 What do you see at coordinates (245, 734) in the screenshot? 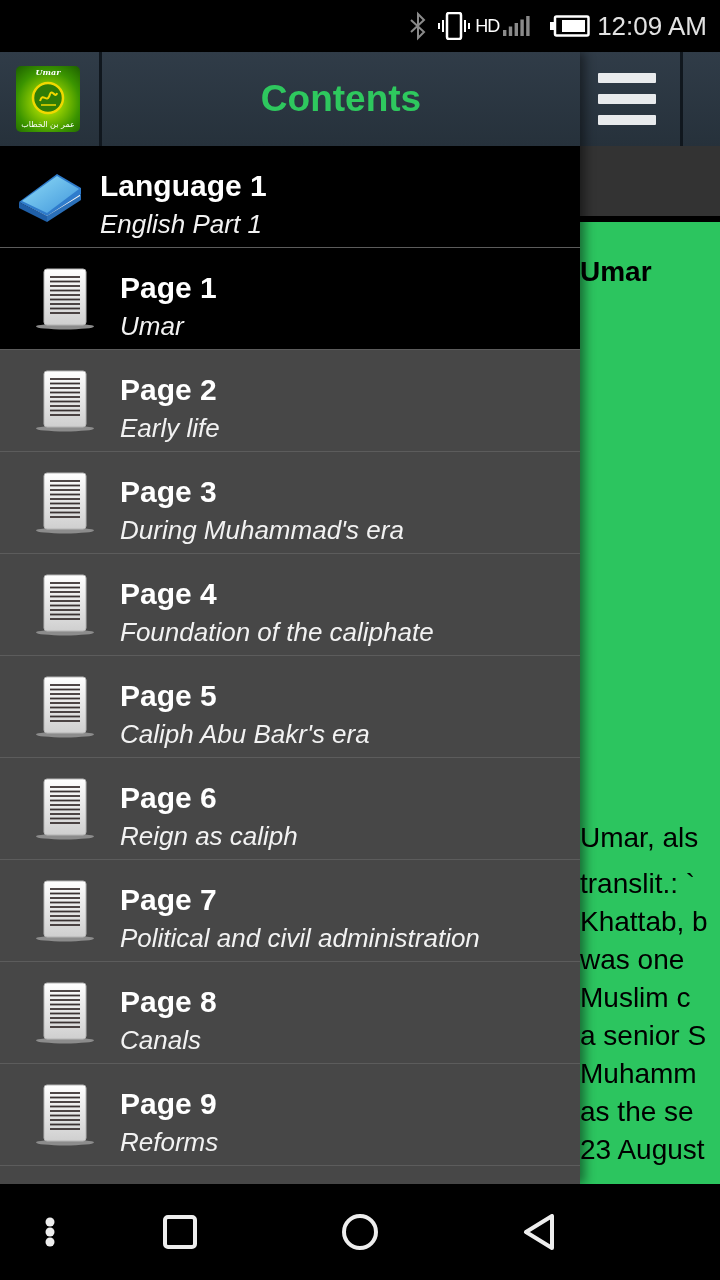
I see `page-subtitle: Caliph Abu Bakr's era` at bounding box center [245, 734].